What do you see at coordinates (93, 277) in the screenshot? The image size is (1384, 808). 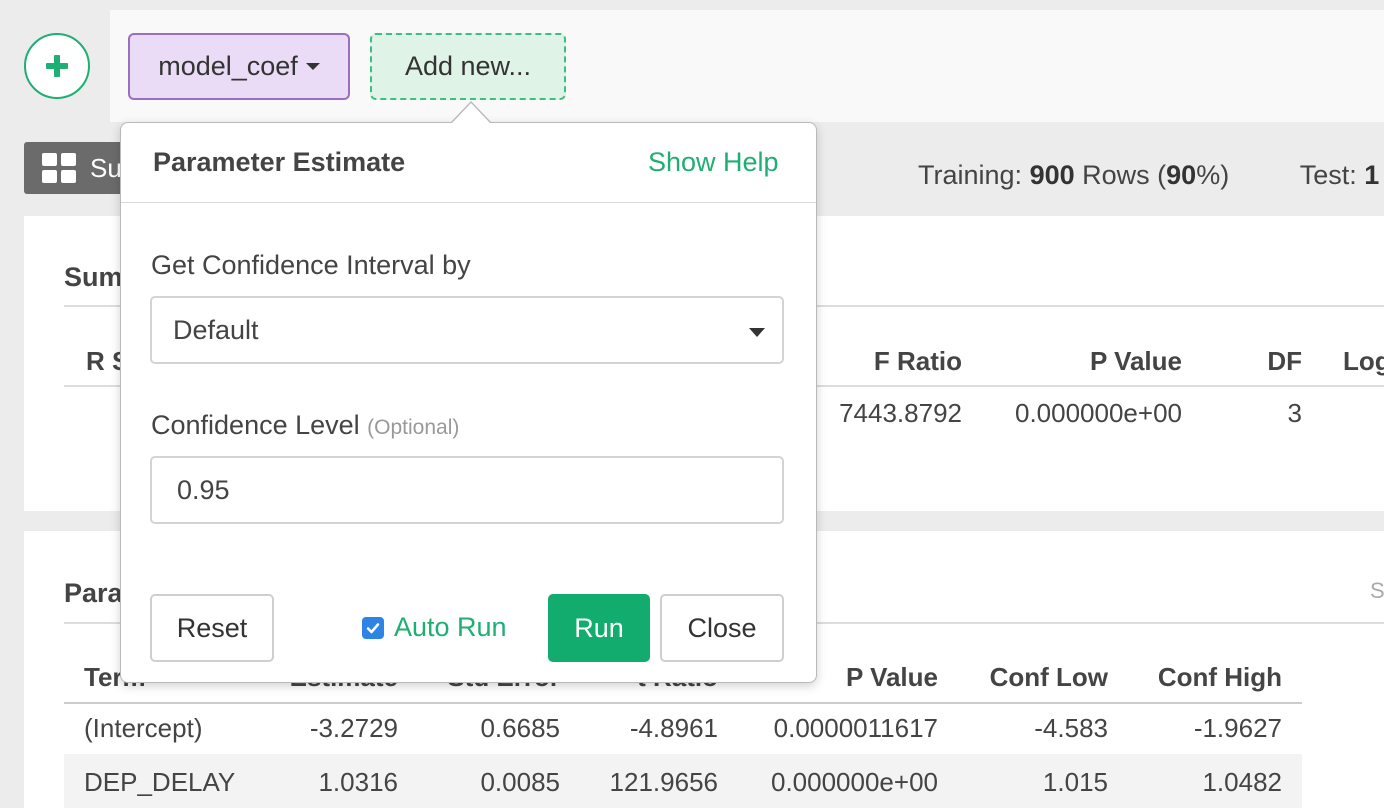 I see `summary-title: Sum` at bounding box center [93, 277].